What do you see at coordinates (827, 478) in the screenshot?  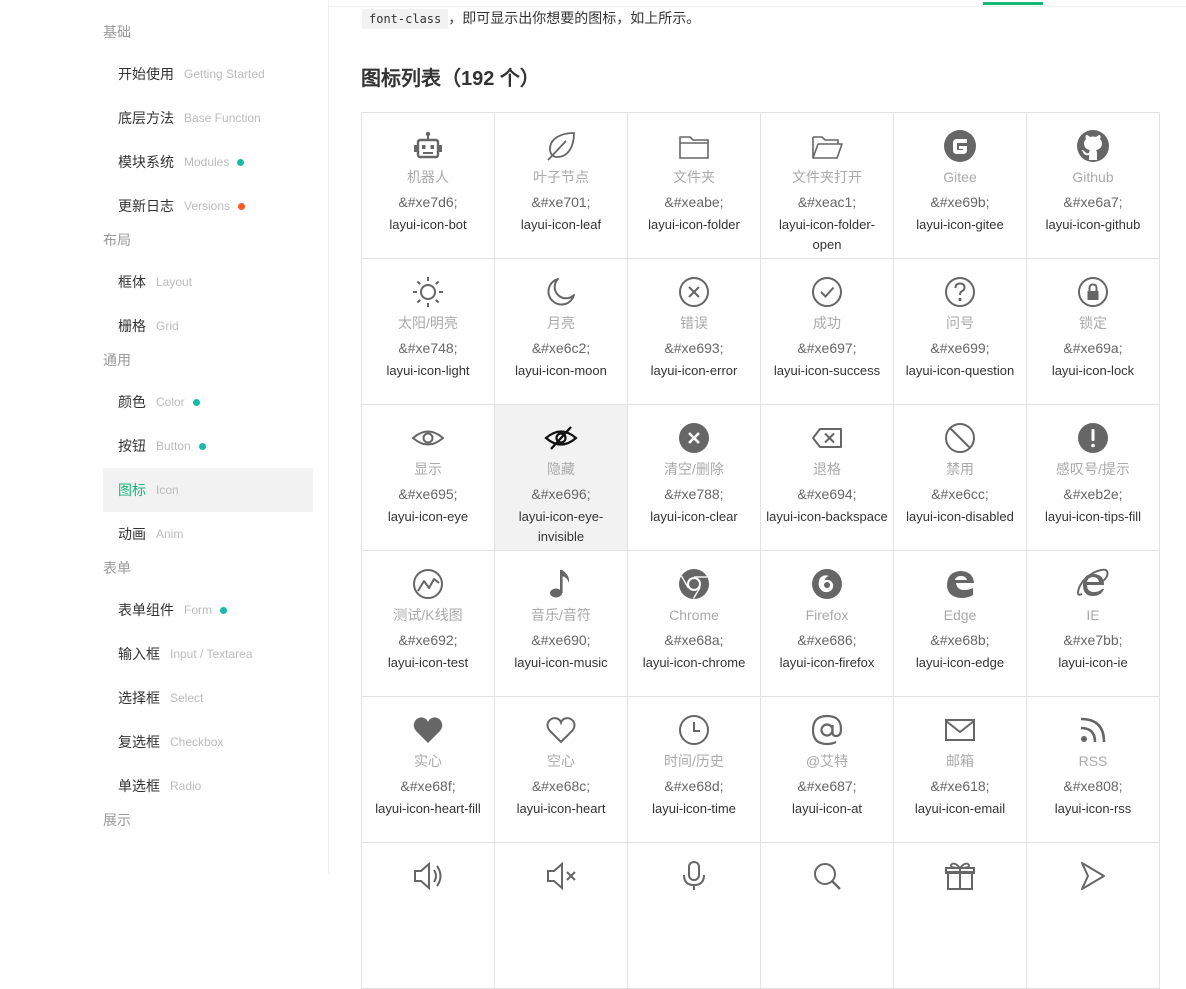 I see `icon-card-backspace: 退格 &#xe694; layui-icon-backspace` at bounding box center [827, 478].